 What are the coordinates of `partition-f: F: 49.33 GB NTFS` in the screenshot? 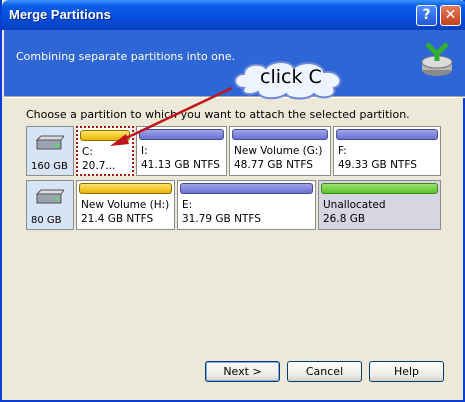 It's located at (387, 151).